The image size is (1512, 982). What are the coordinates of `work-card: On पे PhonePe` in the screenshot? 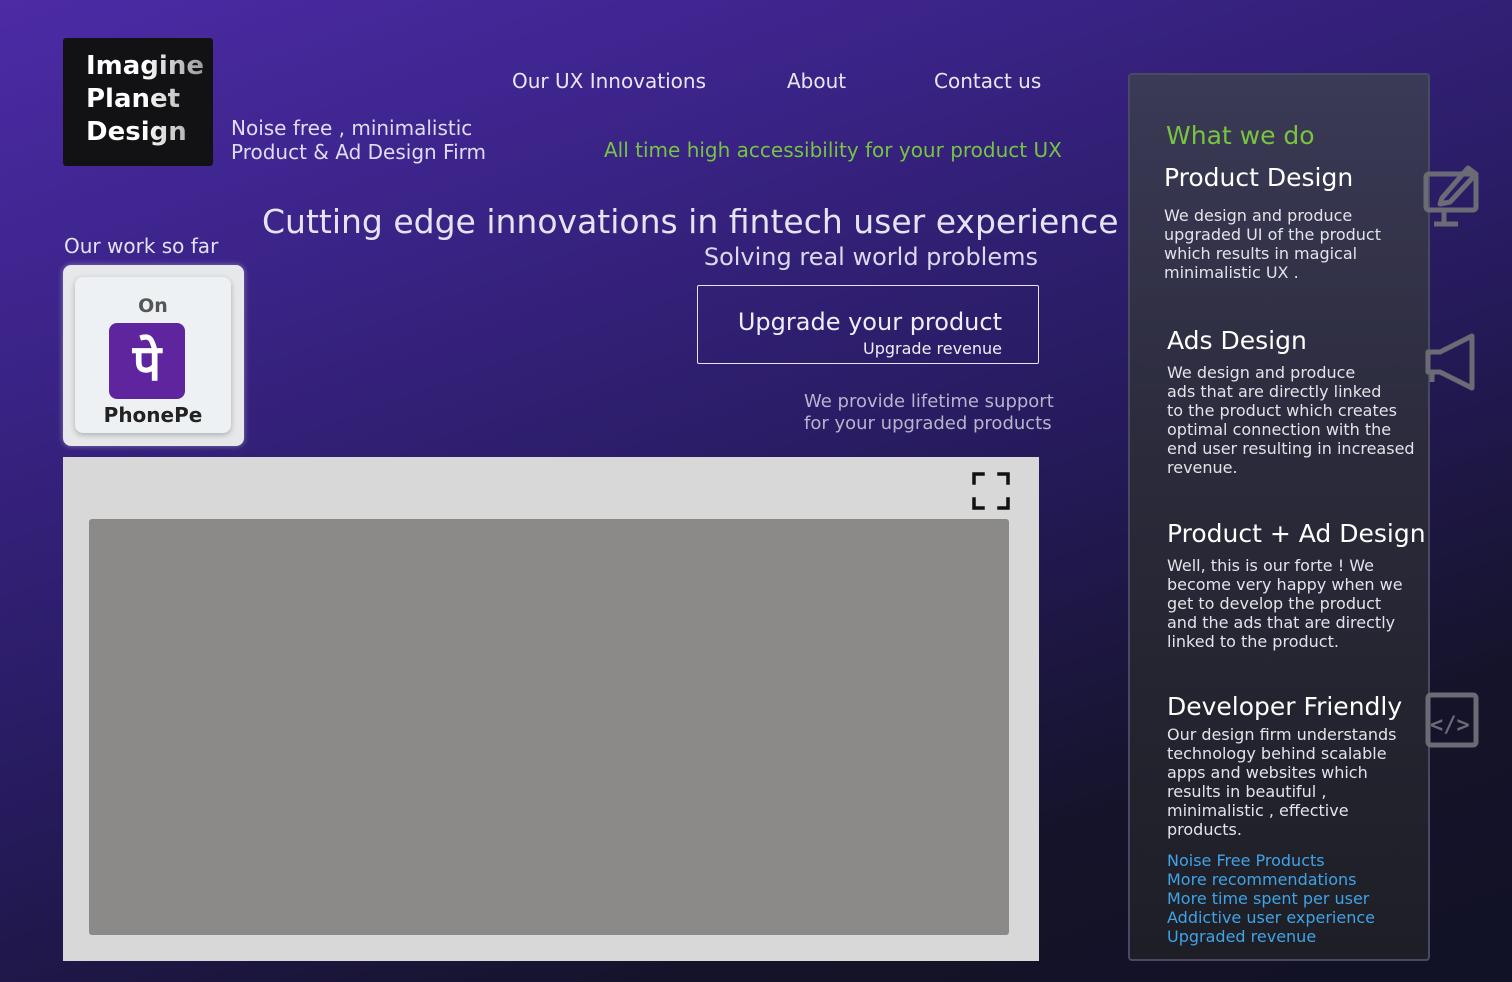 It's located at (153, 355).